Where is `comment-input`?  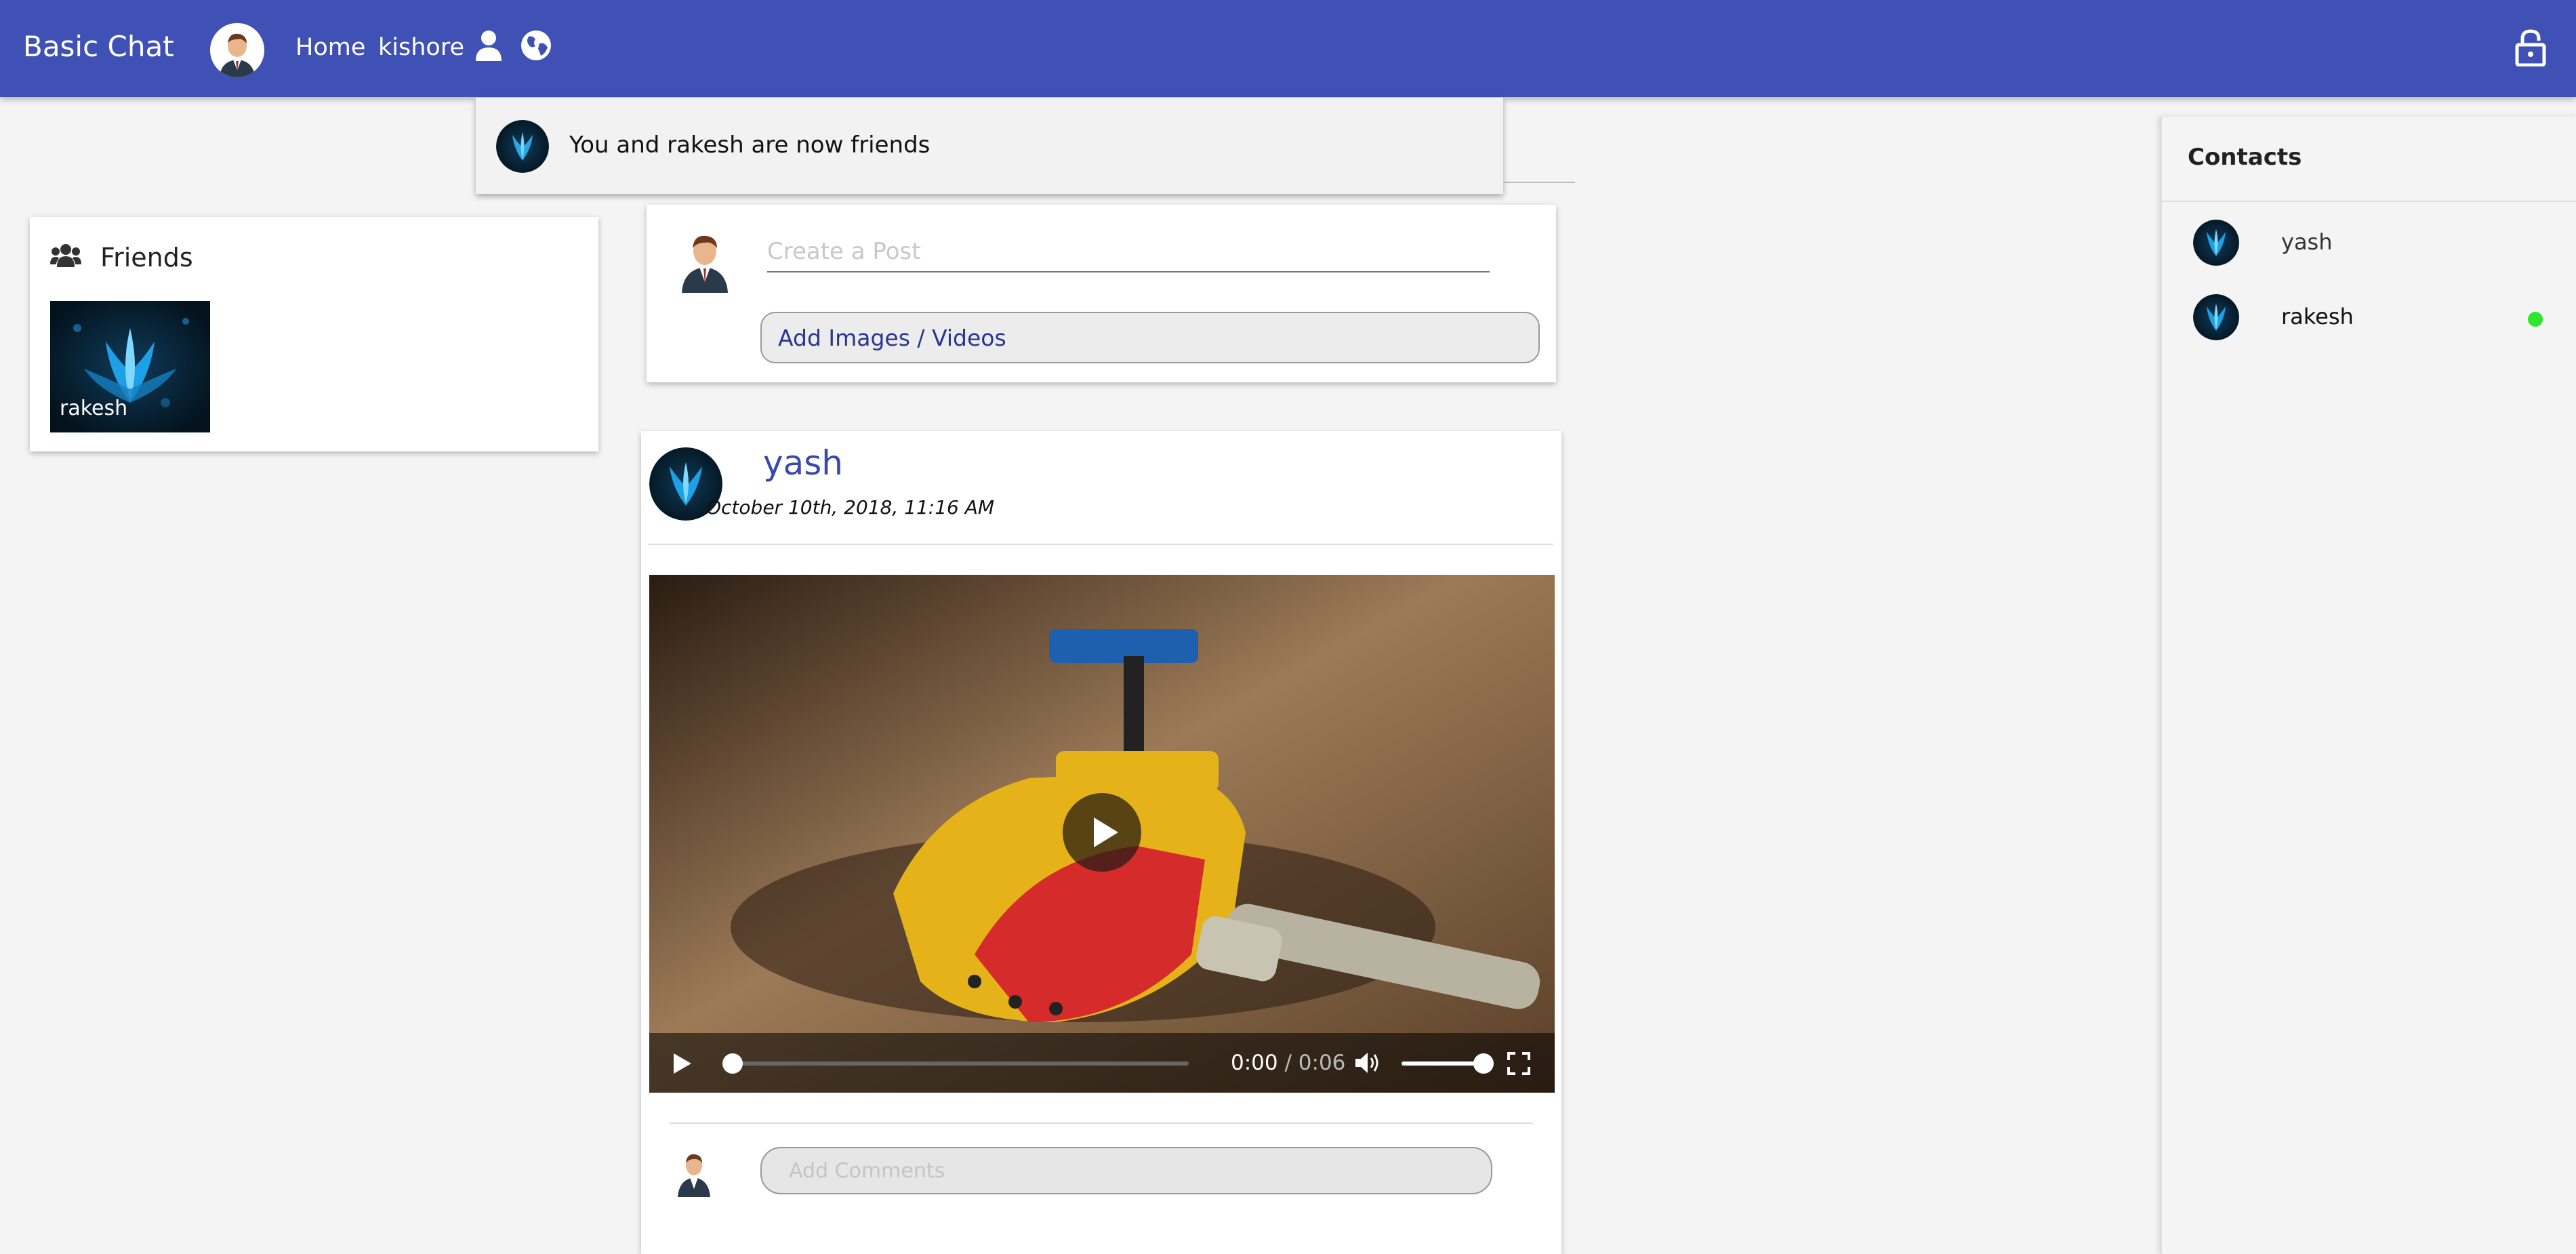
comment-input is located at coordinates (1126, 1170).